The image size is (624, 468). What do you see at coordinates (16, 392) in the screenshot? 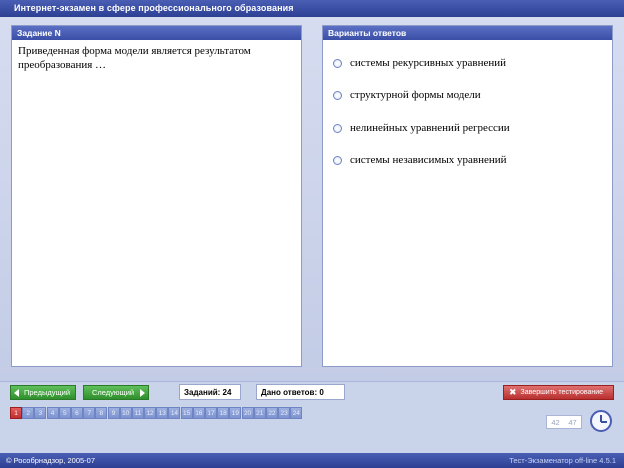
I see `arrow-left-icon` at bounding box center [16, 392].